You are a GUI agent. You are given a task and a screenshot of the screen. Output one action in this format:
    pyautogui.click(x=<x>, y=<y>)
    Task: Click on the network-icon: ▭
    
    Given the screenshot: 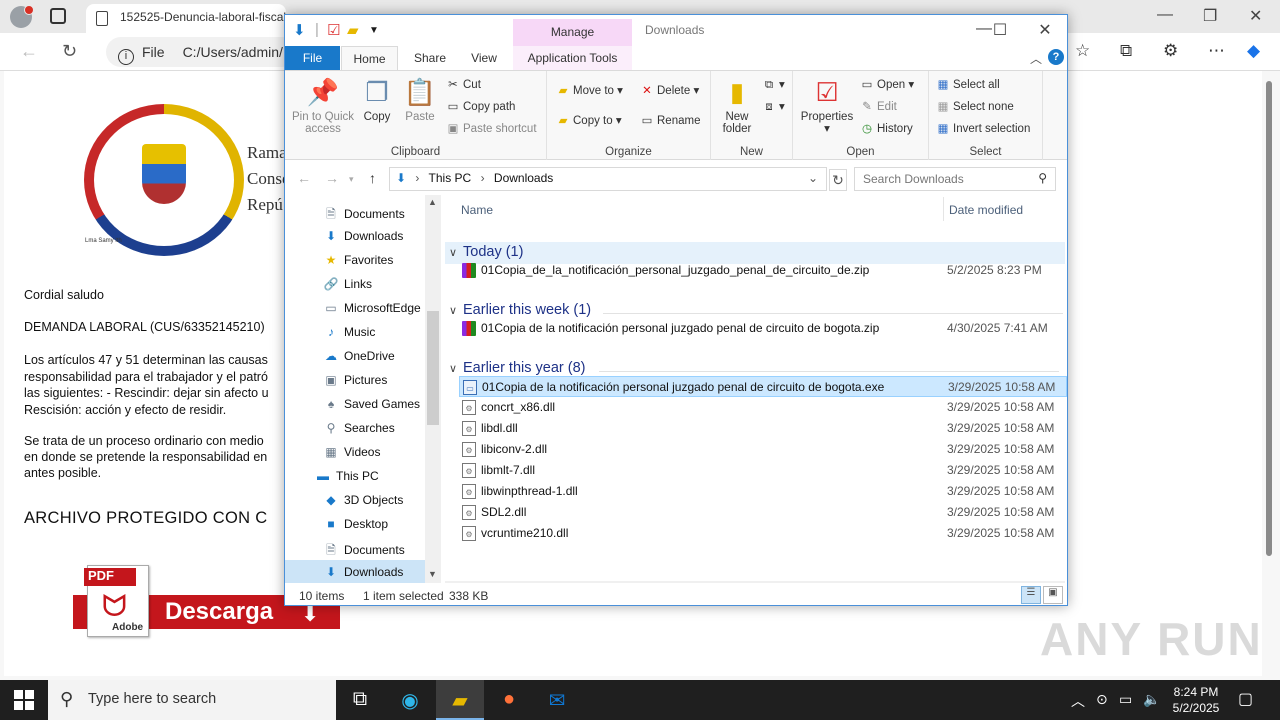 What is the action you would take?
    pyautogui.click(x=1125, y=699)
    